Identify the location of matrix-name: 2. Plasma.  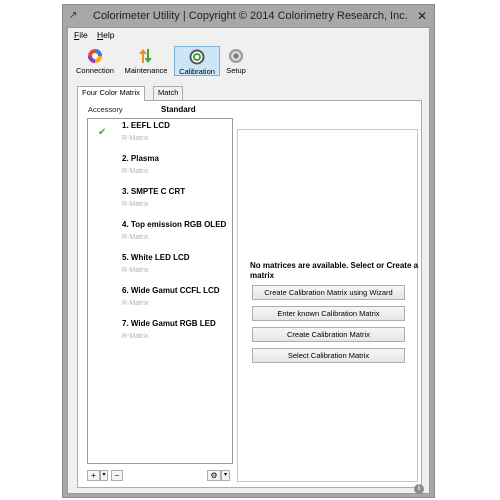
(140, 158).